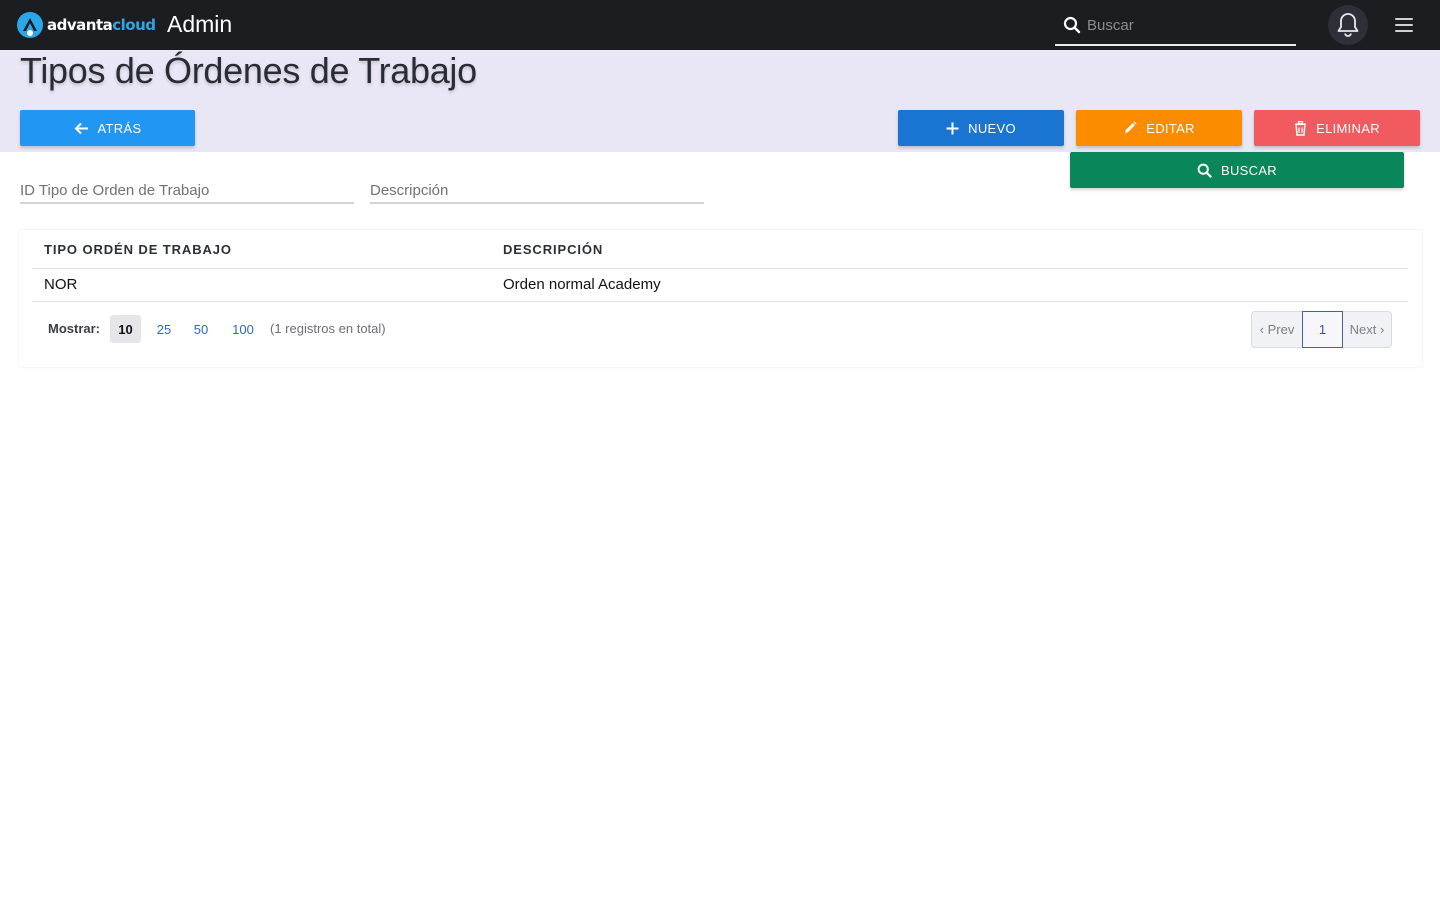 The width and height of the screenshot is (1440, 900). Describe the element at coordinates (243, 329) in the screenshot. I see `page-size-100: 100` at that location.